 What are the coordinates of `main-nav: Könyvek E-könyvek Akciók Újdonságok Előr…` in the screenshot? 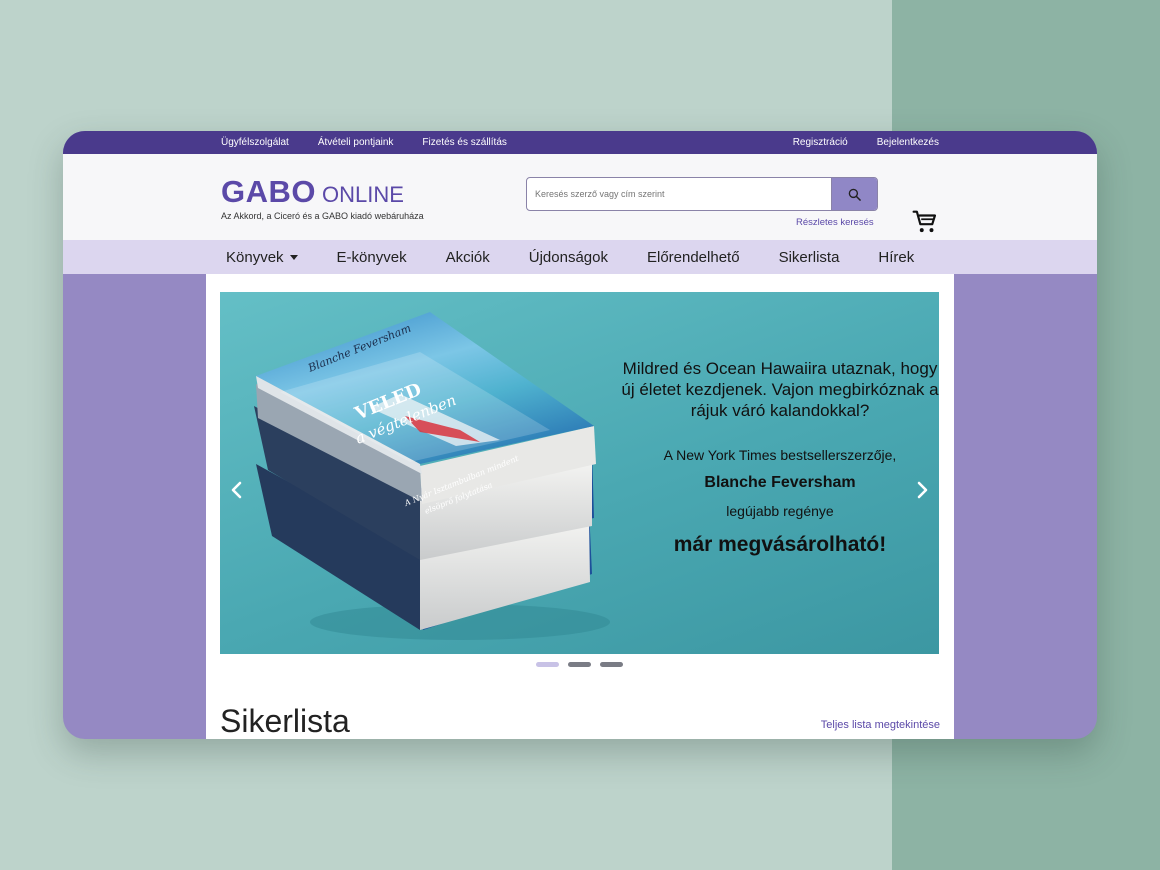 It's located at (580, 257).